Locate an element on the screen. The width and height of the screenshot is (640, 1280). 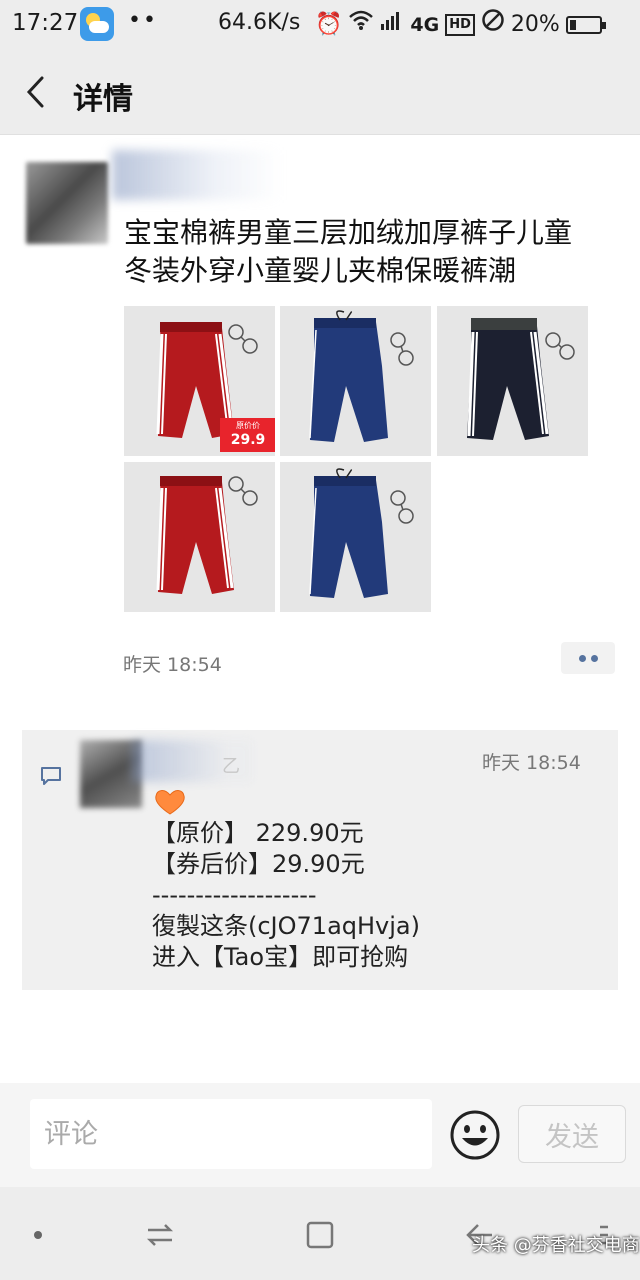
price-tag: 原价价 29.9 is located at coordinates (247, 435).